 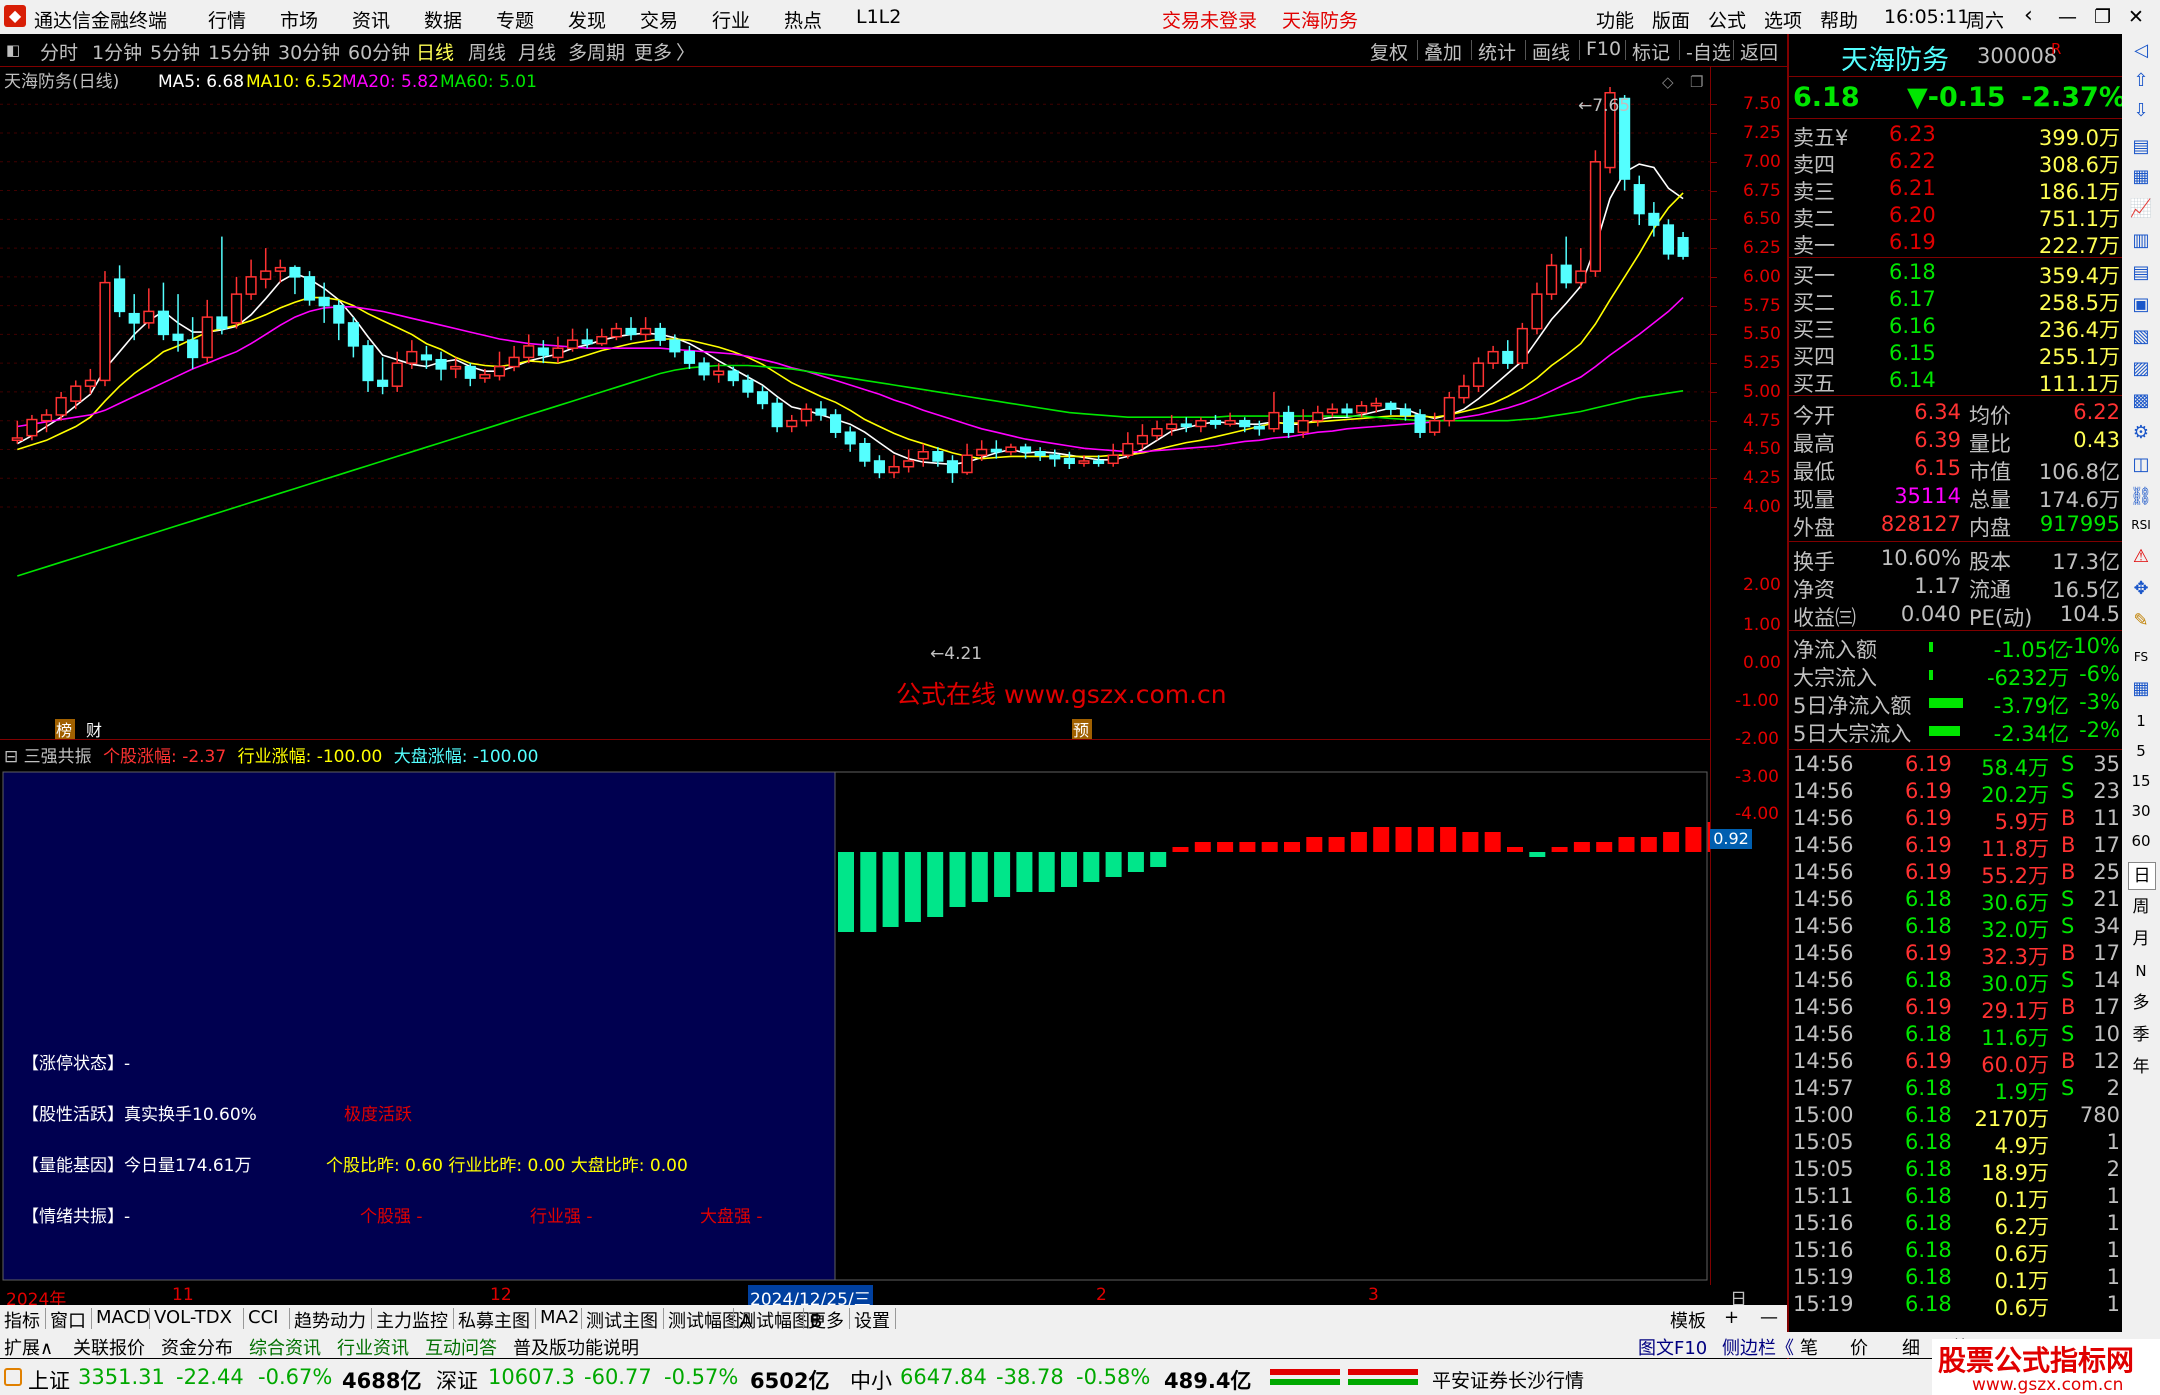 What do you see at coordinates (2141, 337) in the screenshot?
I see `news-icon: ▧` at bounding box center [2141, 337].